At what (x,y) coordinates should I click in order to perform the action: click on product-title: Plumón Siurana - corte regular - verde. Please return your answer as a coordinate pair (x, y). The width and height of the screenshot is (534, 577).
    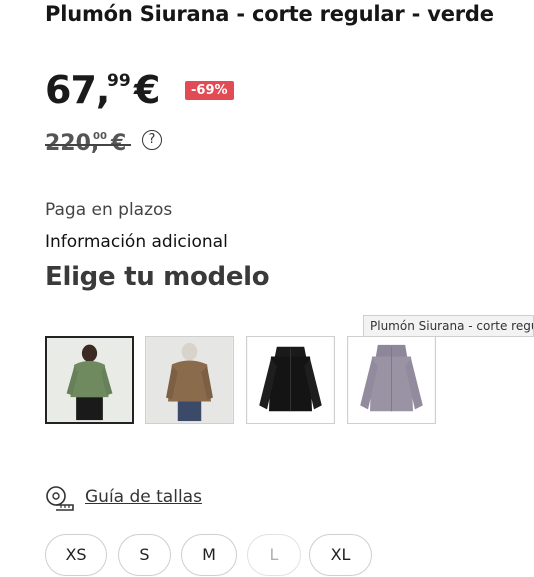
    Looking at the image, I should click on (269, 14).